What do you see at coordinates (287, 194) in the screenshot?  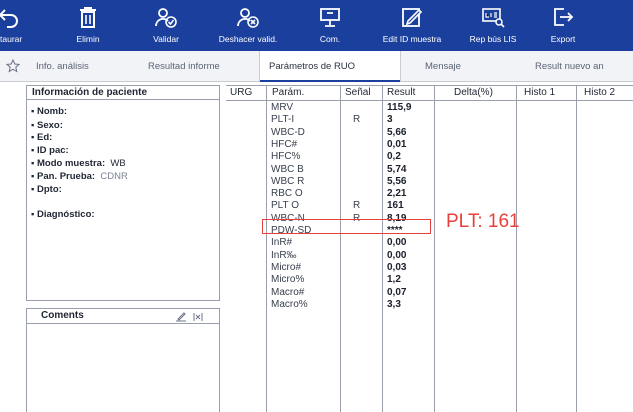 I see `cell-param: RBC O` at bounding box center [287, 194].